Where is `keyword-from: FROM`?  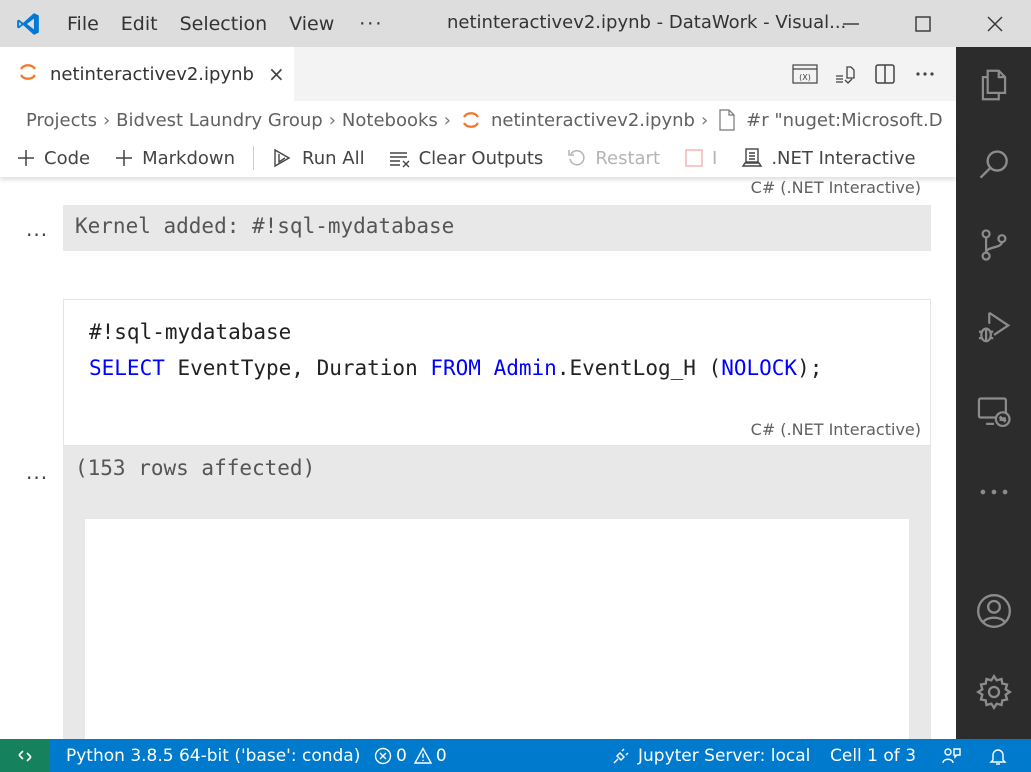
keyword-from: FROM is located at coordinates (455, 368).